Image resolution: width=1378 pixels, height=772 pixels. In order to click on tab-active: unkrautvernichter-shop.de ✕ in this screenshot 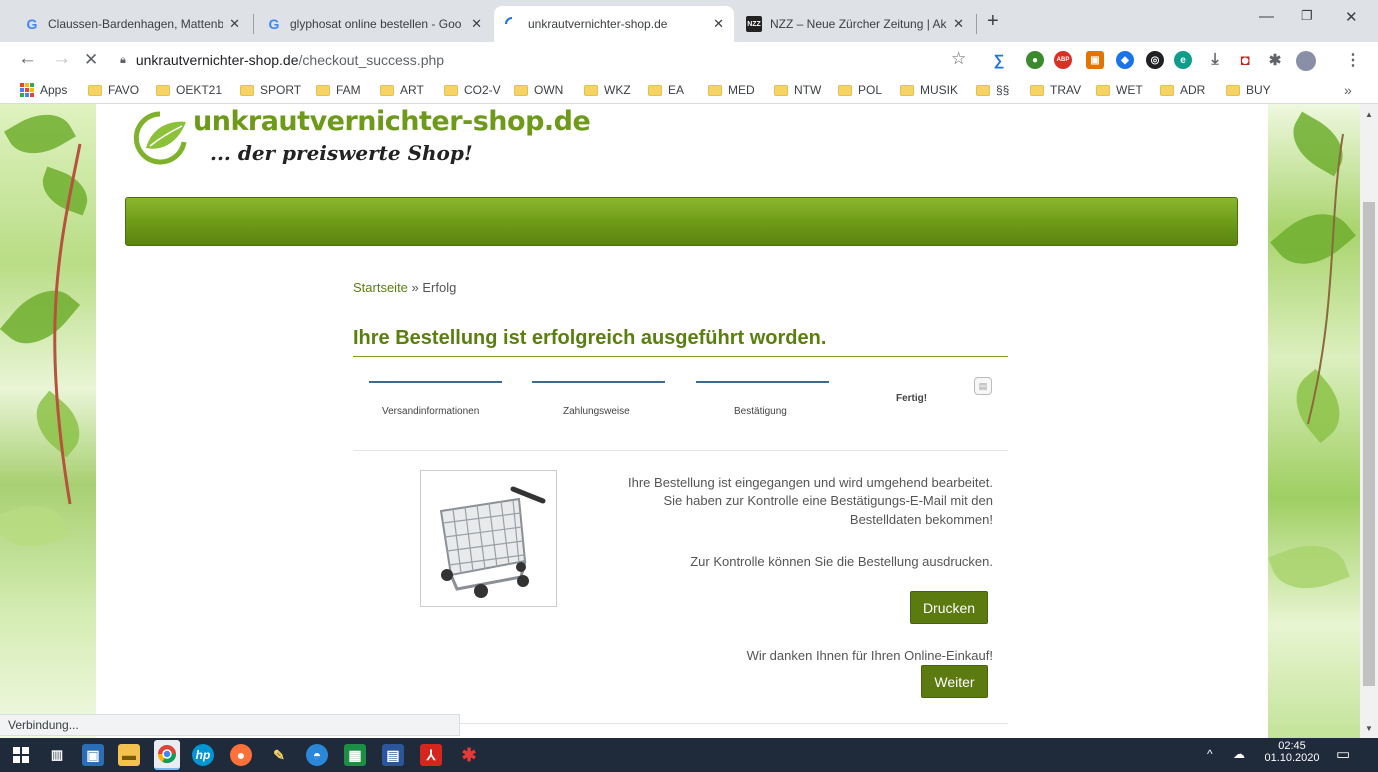, I will do `click(614, 24)`.